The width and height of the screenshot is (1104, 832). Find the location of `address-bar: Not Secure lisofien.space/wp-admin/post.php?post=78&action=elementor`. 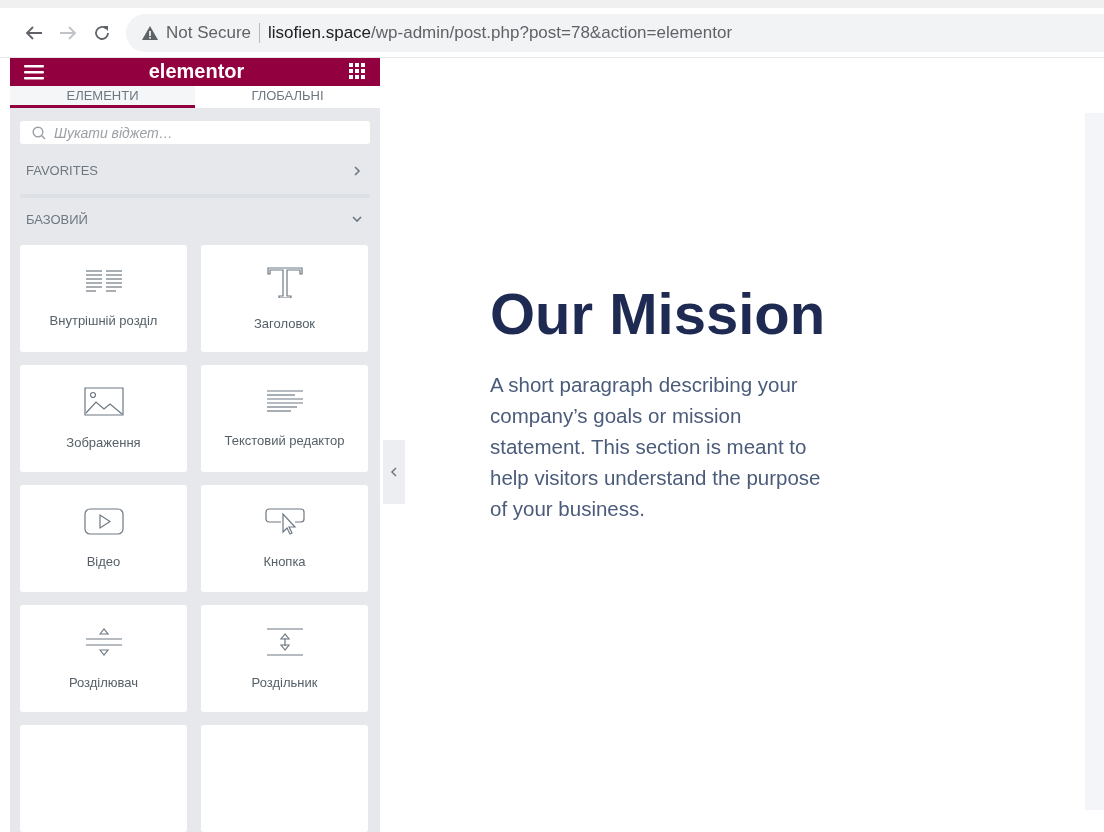

address-bar: Not Secure lisofien.space/wp-admin/post.php?post=78&action=elementor is located at coordinates (615, 32).